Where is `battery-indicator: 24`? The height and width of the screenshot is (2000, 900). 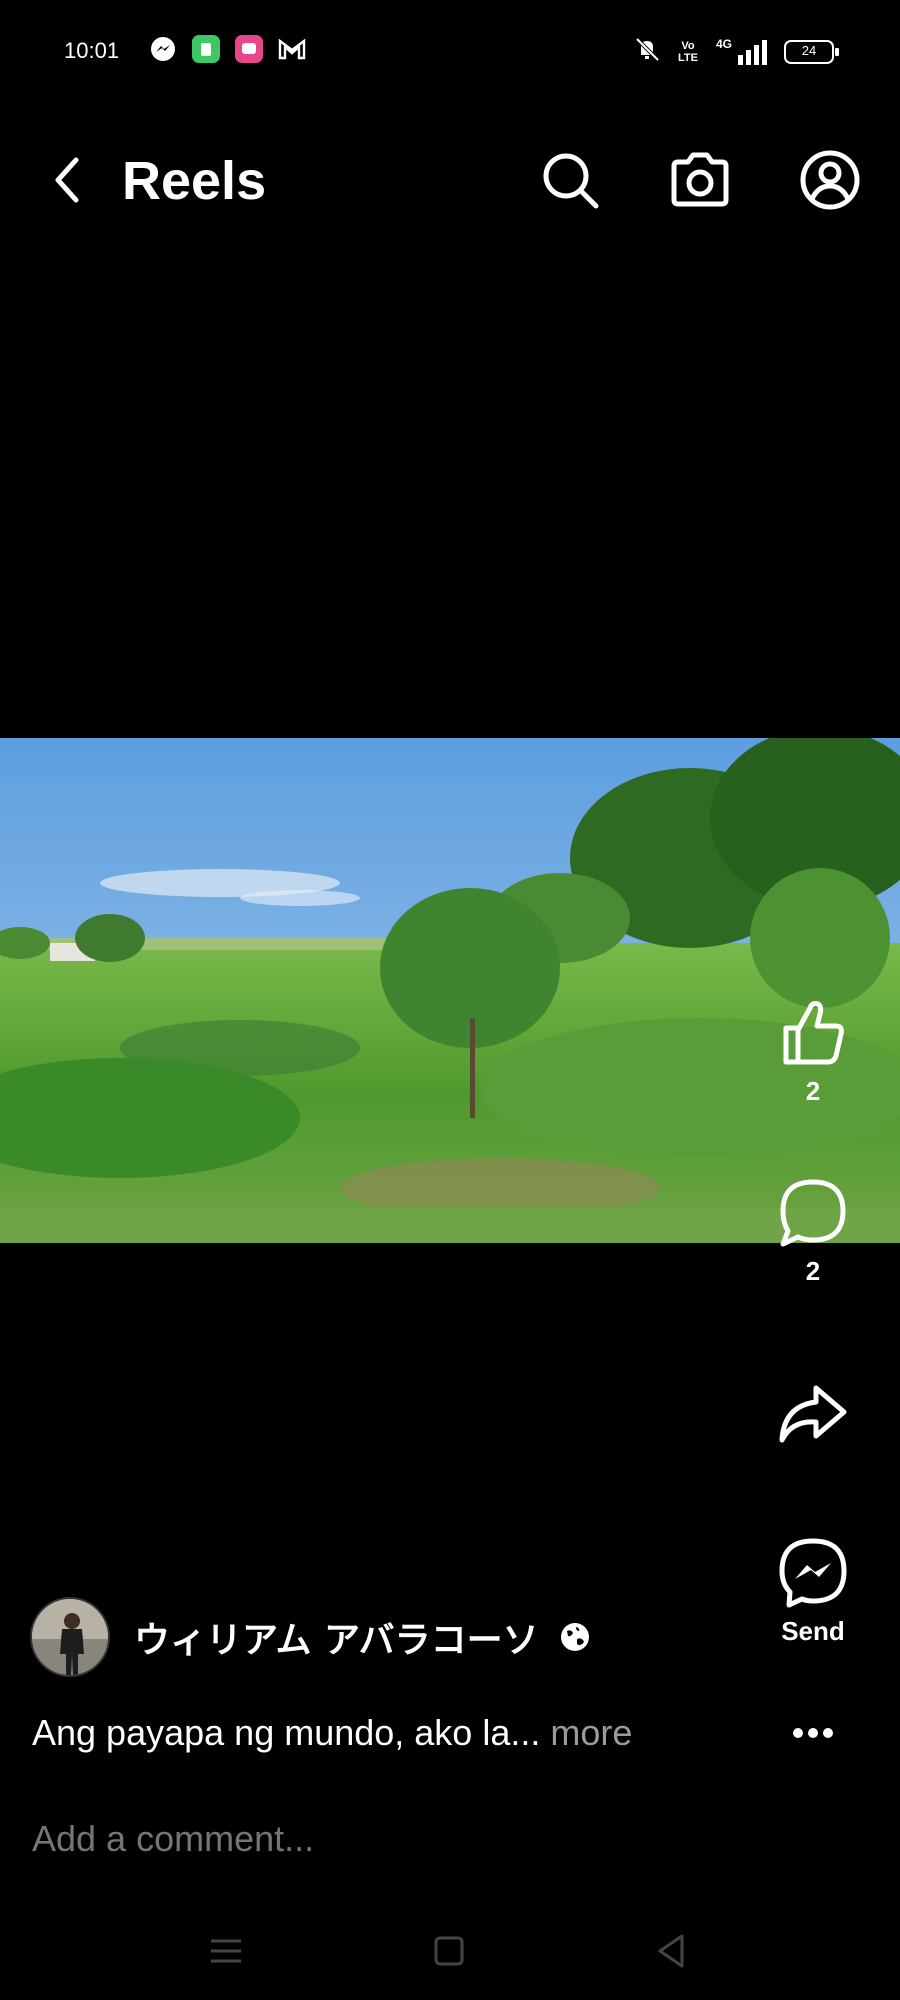 battery-indicator: 24 is located at coordinates (812, 52).